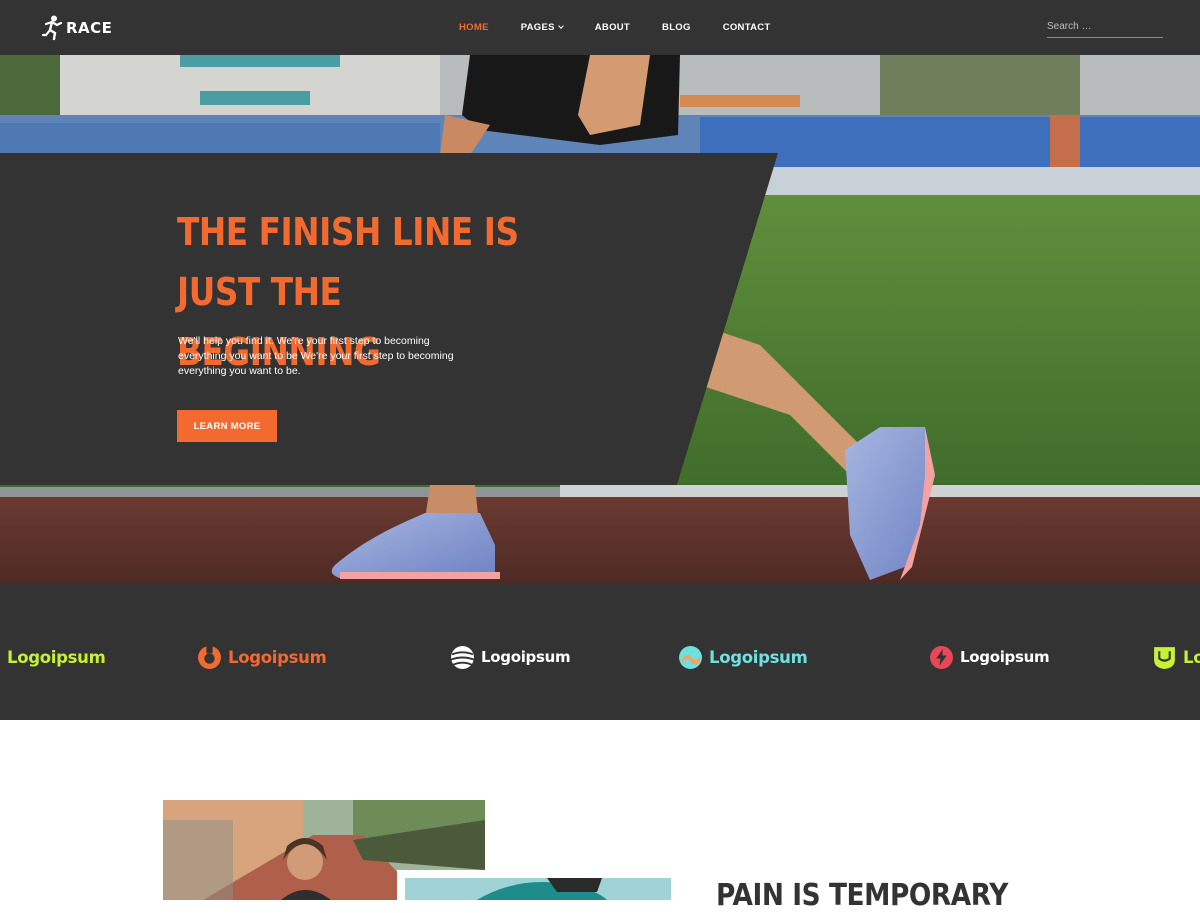  I want to click on runner-photo-secondary-art, so click(538, 889).